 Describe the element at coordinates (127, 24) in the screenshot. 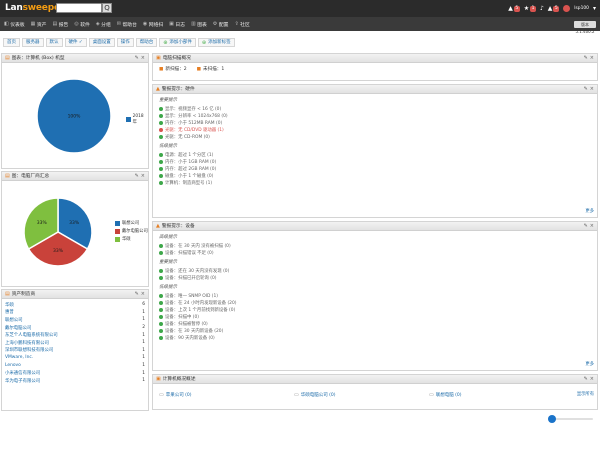

I see `nav-item-helpdesk: ✉ 帮助台` at that location.